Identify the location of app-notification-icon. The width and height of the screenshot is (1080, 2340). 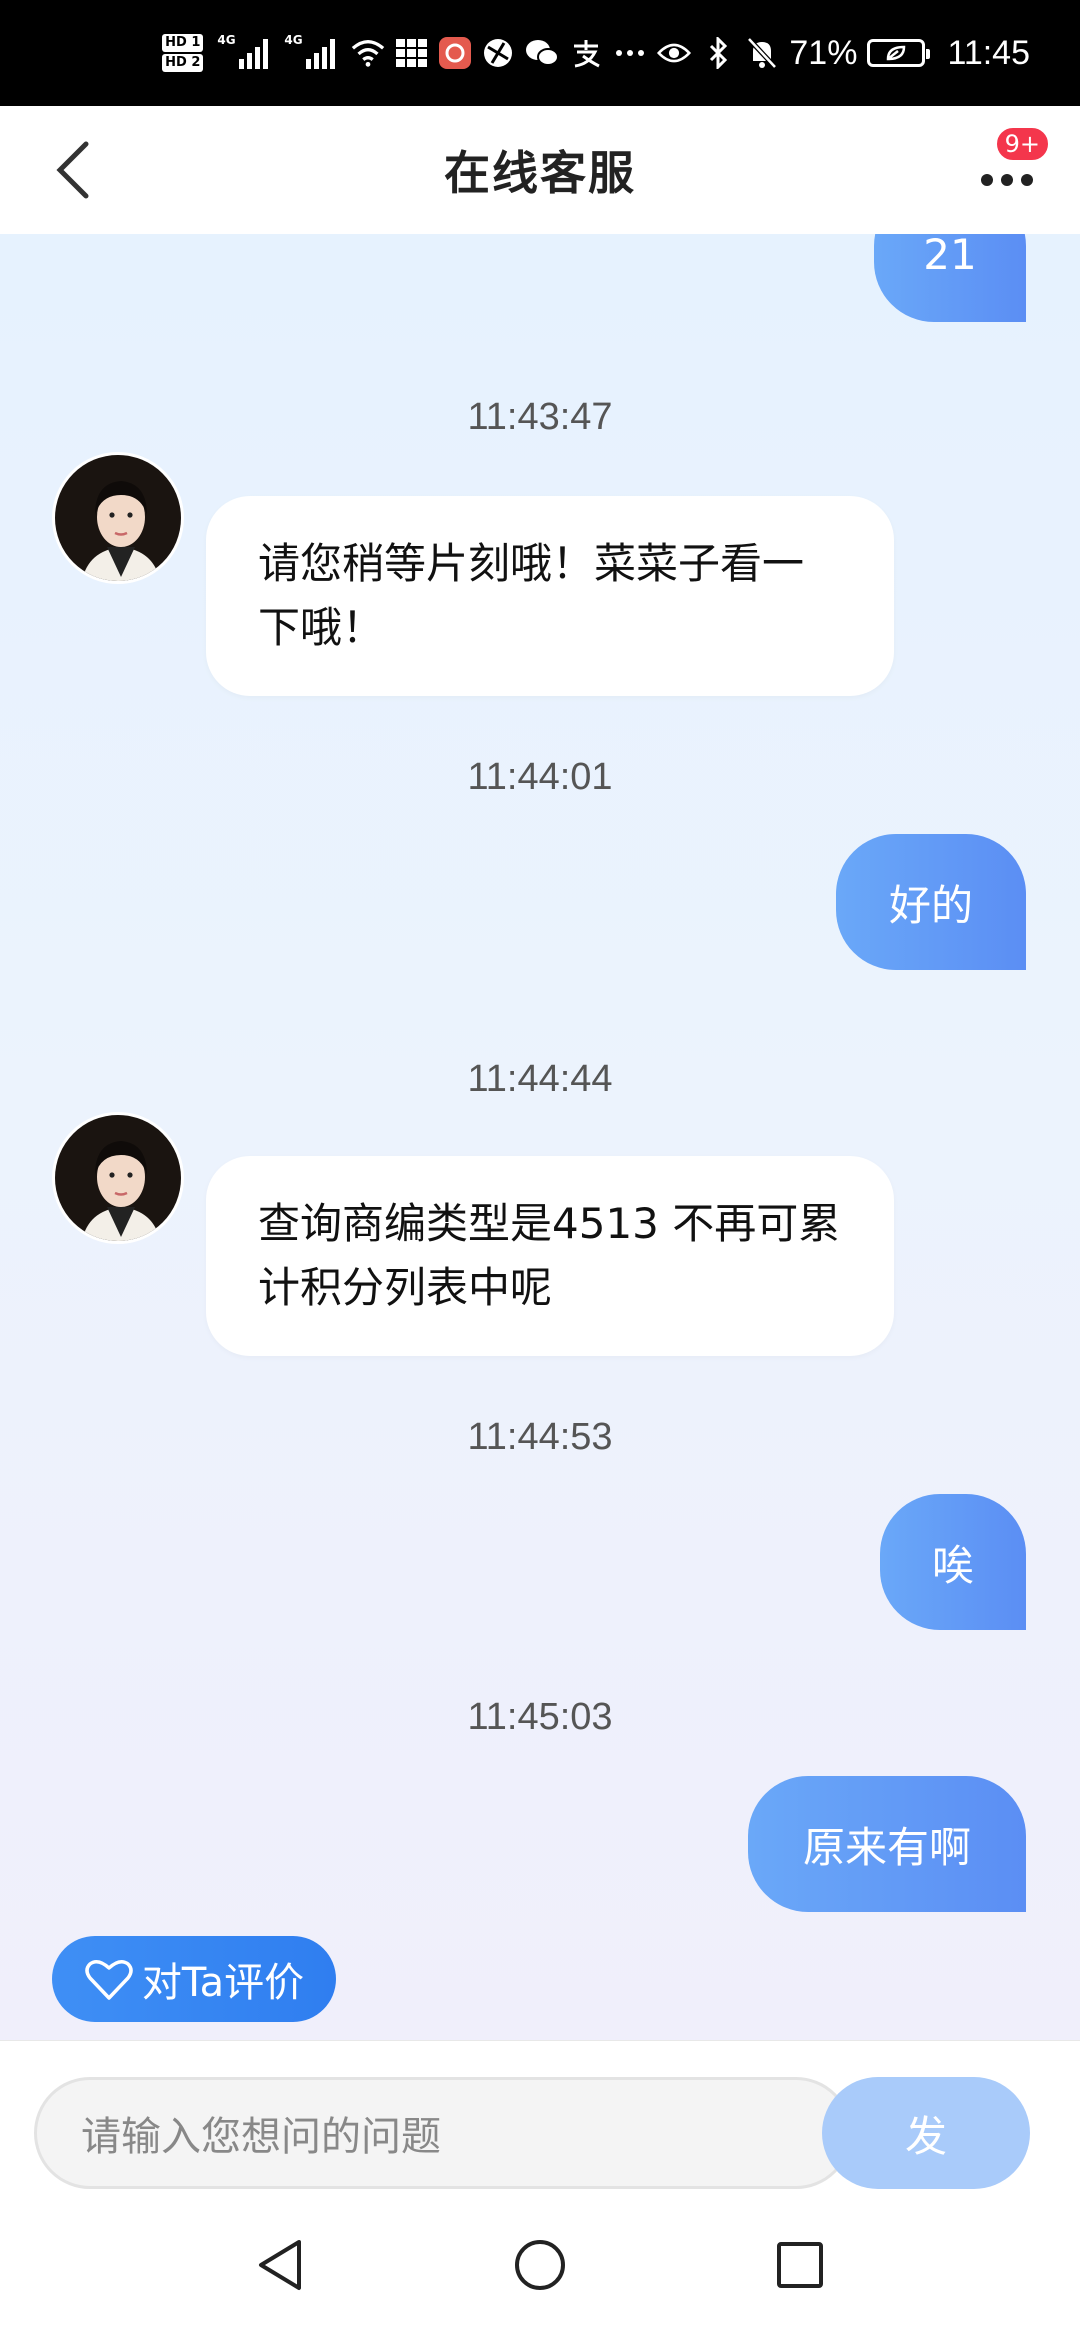
(455, 53).